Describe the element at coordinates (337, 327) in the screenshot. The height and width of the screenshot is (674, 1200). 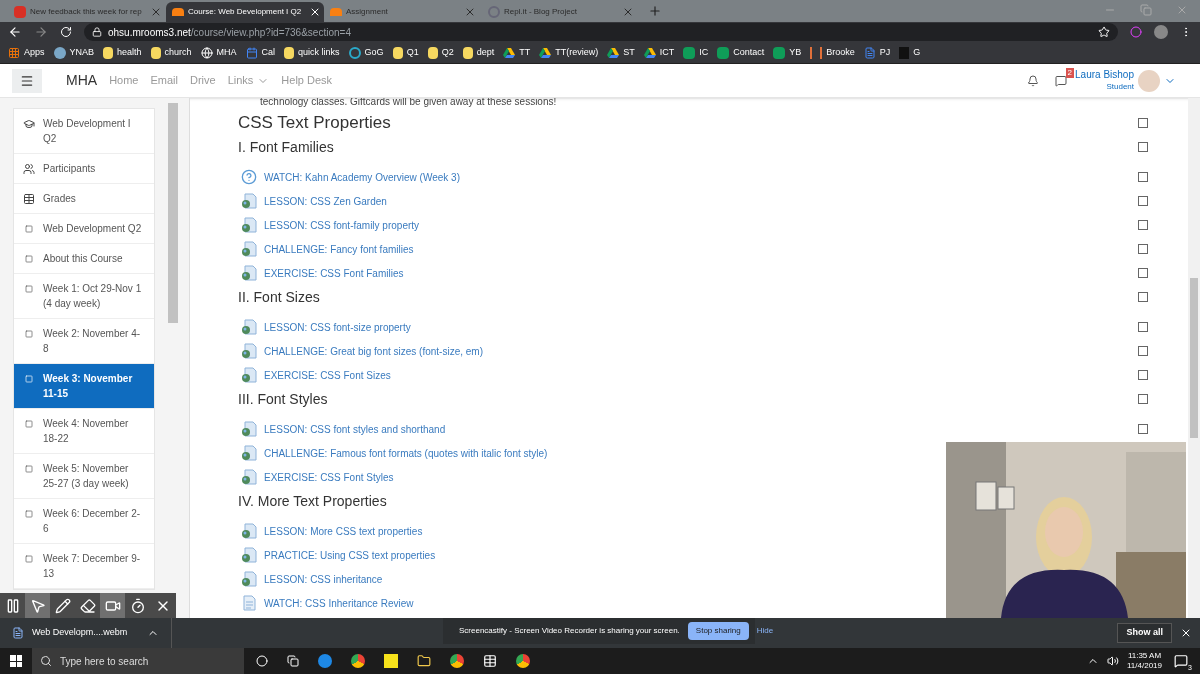
I see `activity-link: LESSON: CSS font-size property` at that location.